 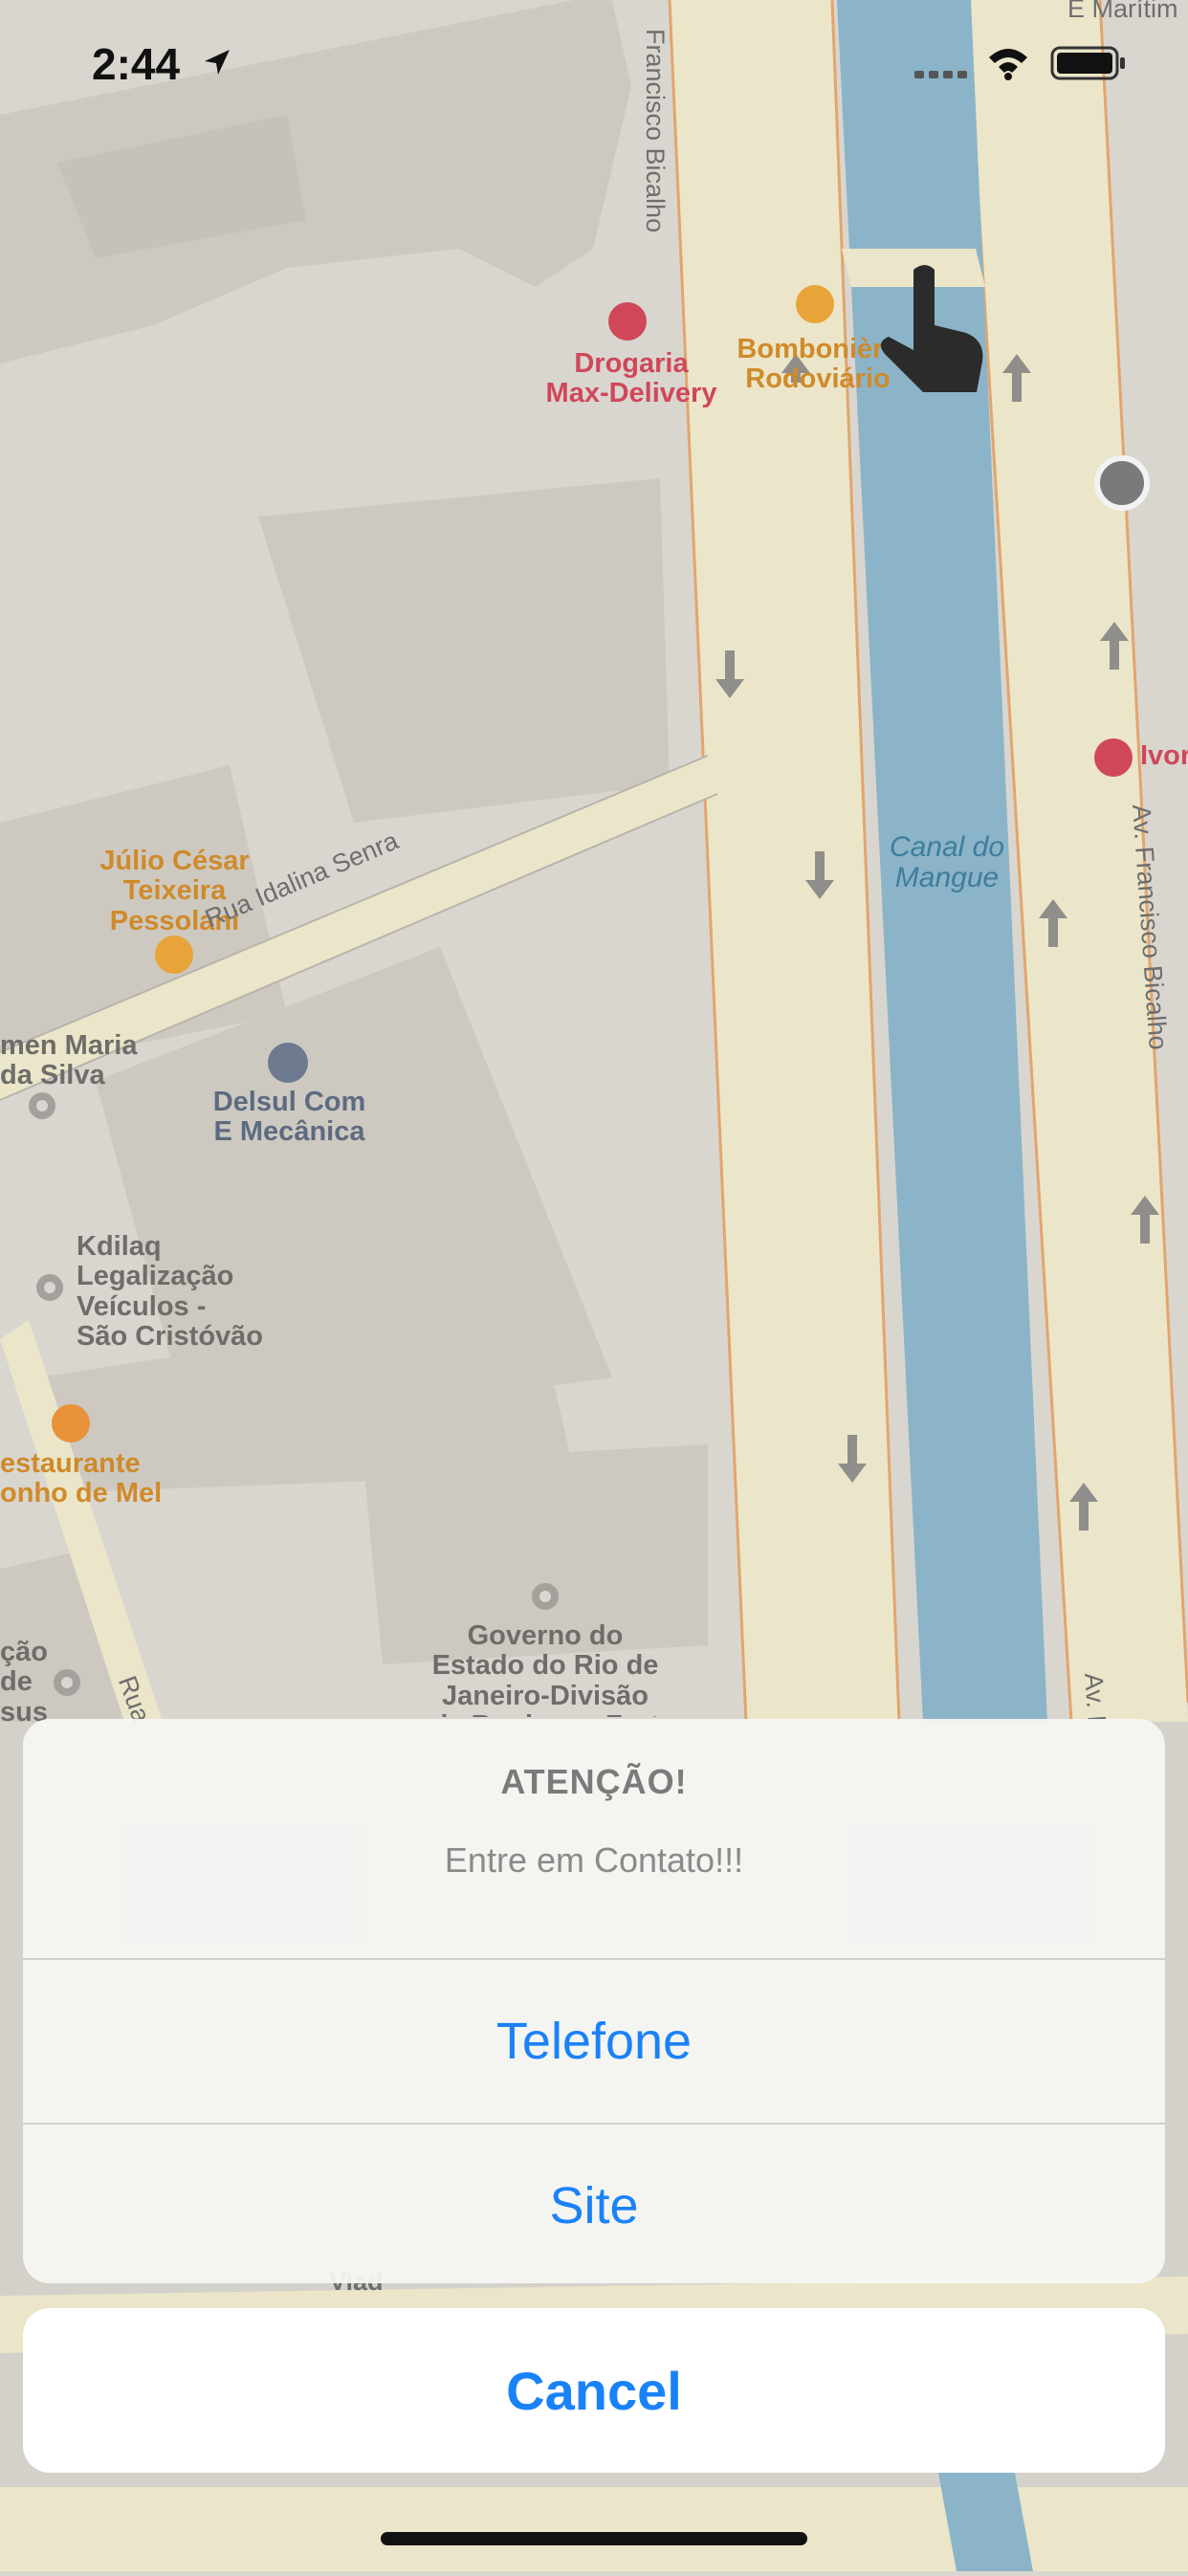 I want to click on poi-label: Drogaria Max-Delivery, so click(x=631, y=378).